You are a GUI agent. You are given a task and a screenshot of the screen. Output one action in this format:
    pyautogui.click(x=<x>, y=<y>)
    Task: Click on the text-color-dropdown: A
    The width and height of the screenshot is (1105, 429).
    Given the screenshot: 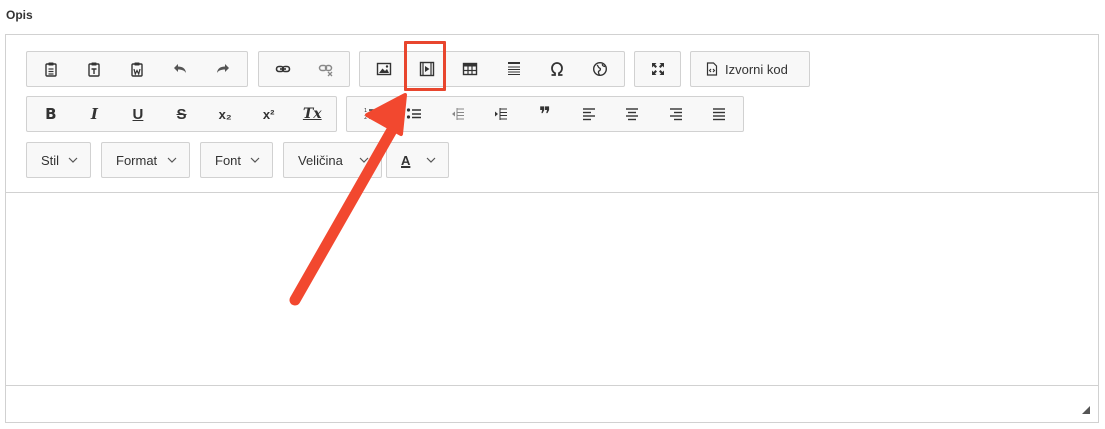 What is the action you would take?
    pyautogui.click(x=417, y=160)
    